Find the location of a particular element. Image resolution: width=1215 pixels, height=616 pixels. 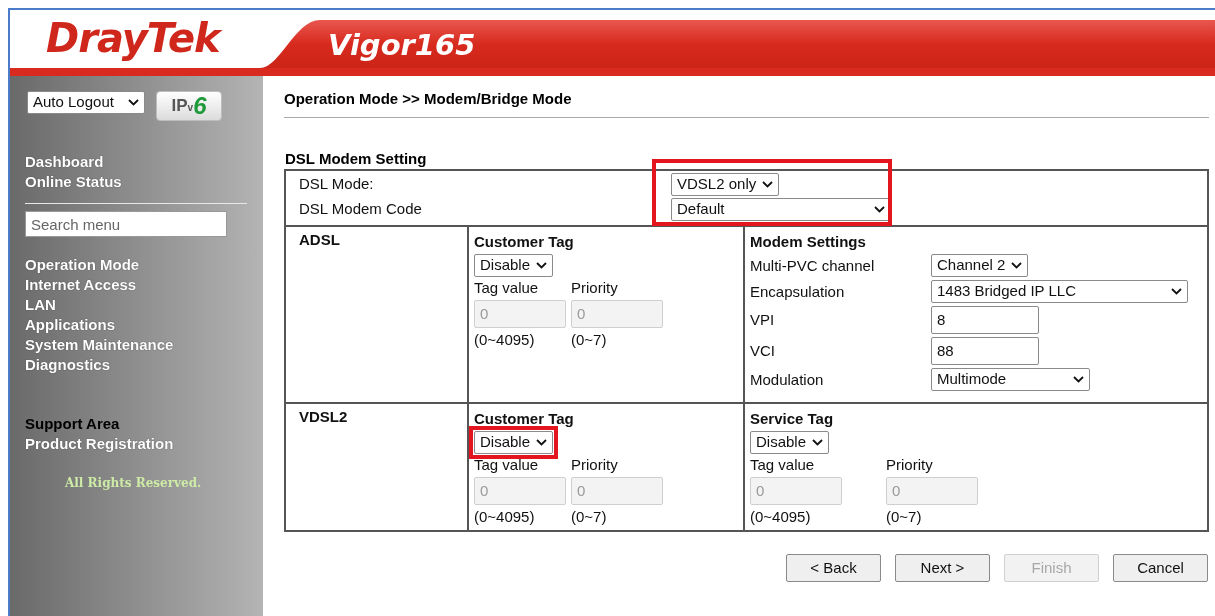

dropdown: Multimode is located at coordinates (1010, 379).